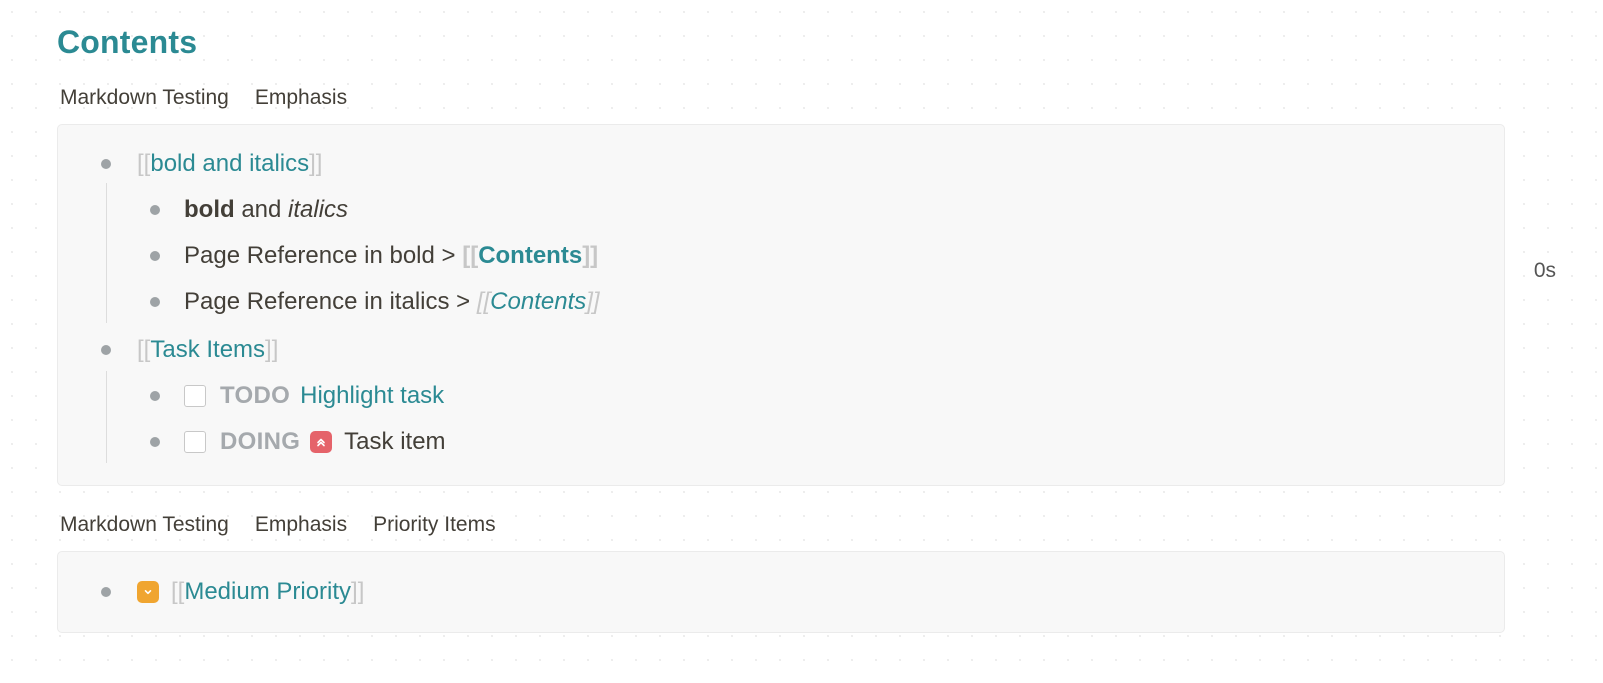 This screenshot has height=683, width=1603. What do you see at coordinates (261, 209) in the screenshot?
I see `and-text: and` at bounding box center [261, 209].